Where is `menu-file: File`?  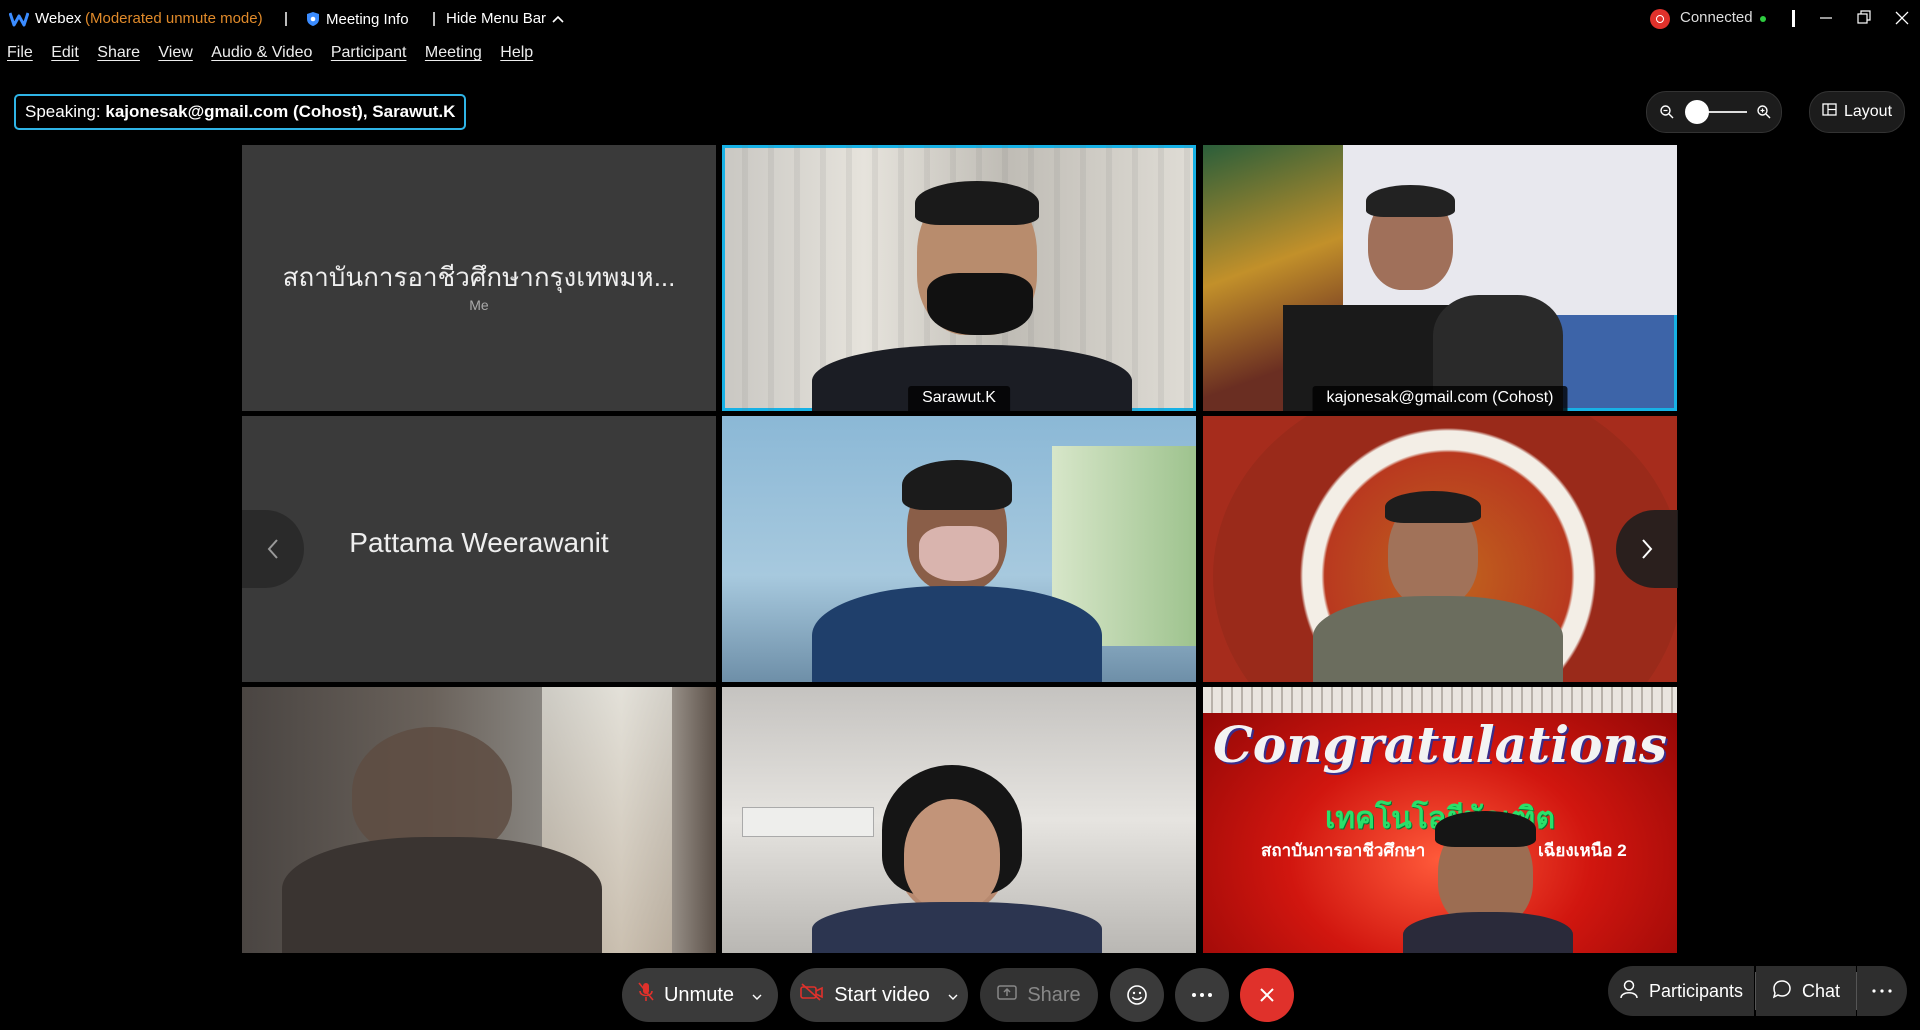
menu-file: File is located at coordinates (20, 53).